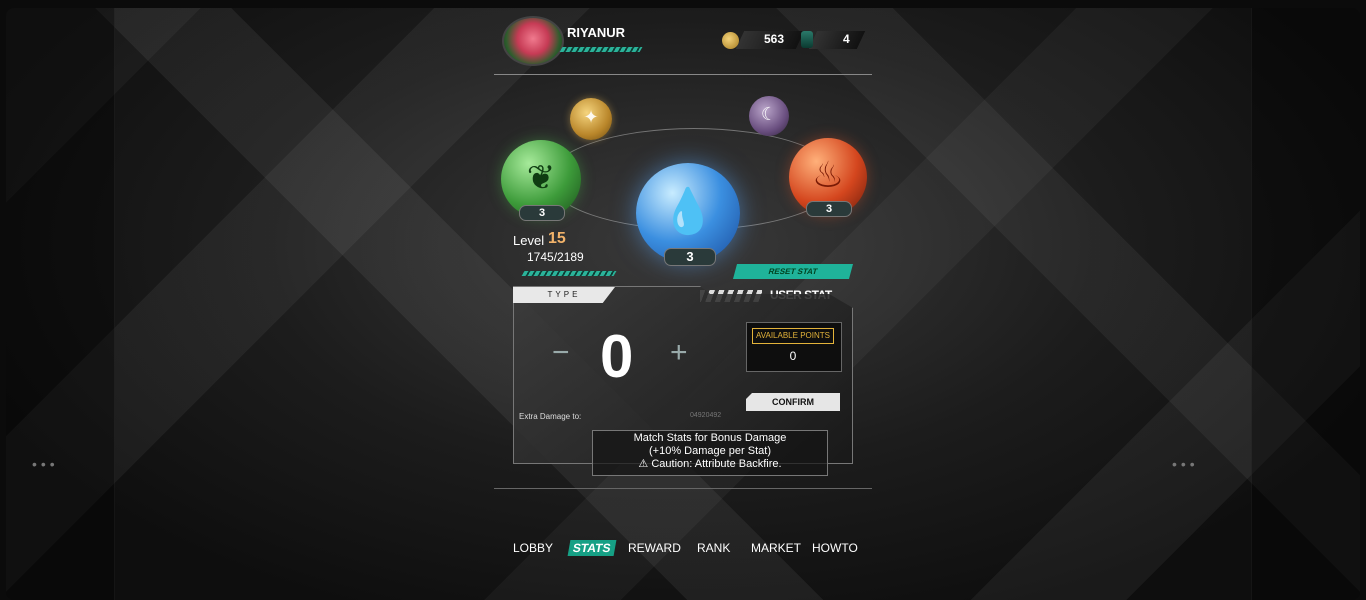  What do you see at coordinates (557, 238) in the screenshot?
I see `level-value: 15` at bounding box center [557, 238].